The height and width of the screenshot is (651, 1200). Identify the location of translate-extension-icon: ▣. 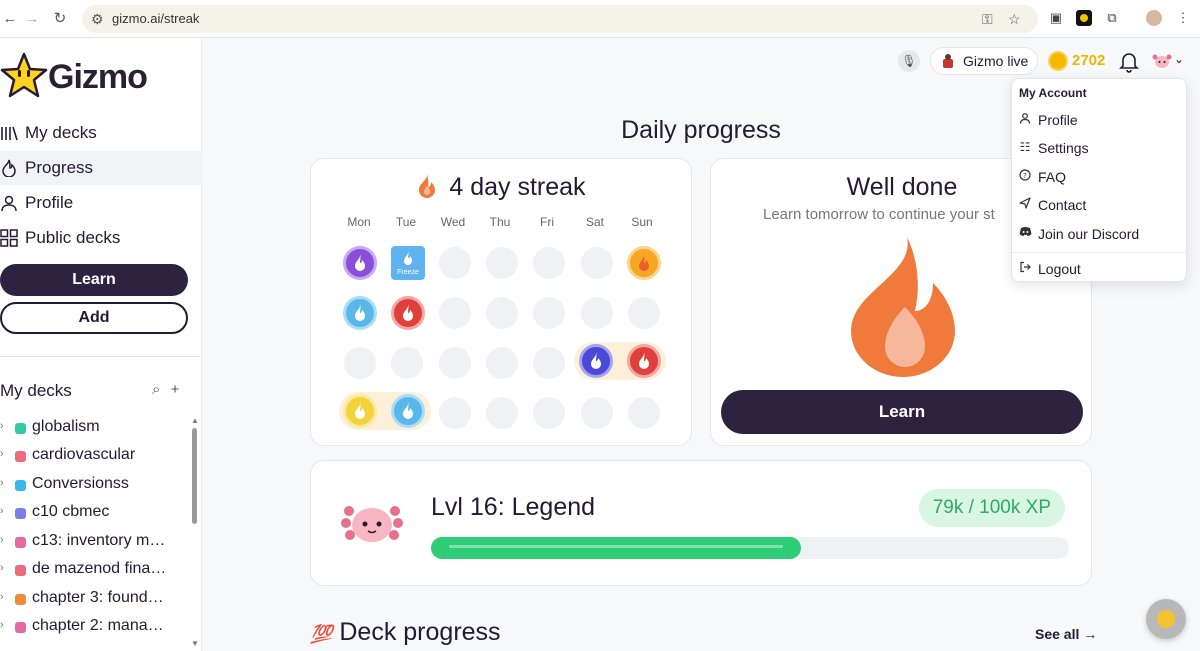
(1056, 18).